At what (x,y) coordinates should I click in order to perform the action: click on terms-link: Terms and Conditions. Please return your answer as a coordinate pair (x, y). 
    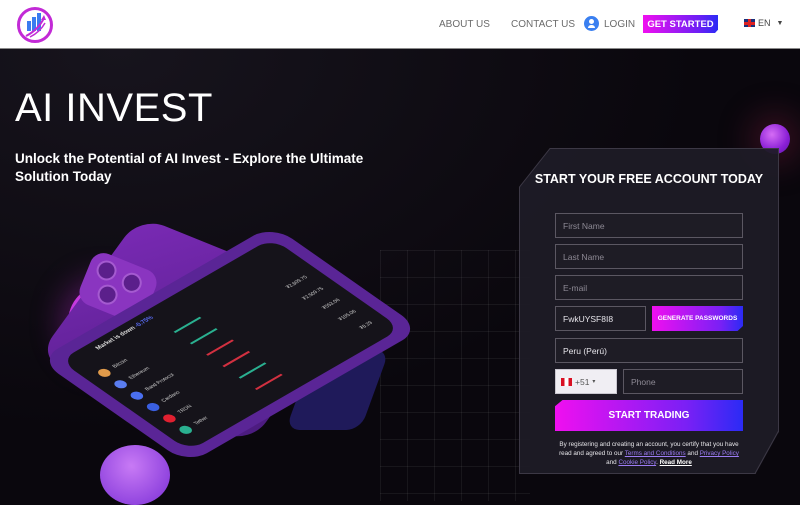
    Looking at the image, I should click on (655, 453).